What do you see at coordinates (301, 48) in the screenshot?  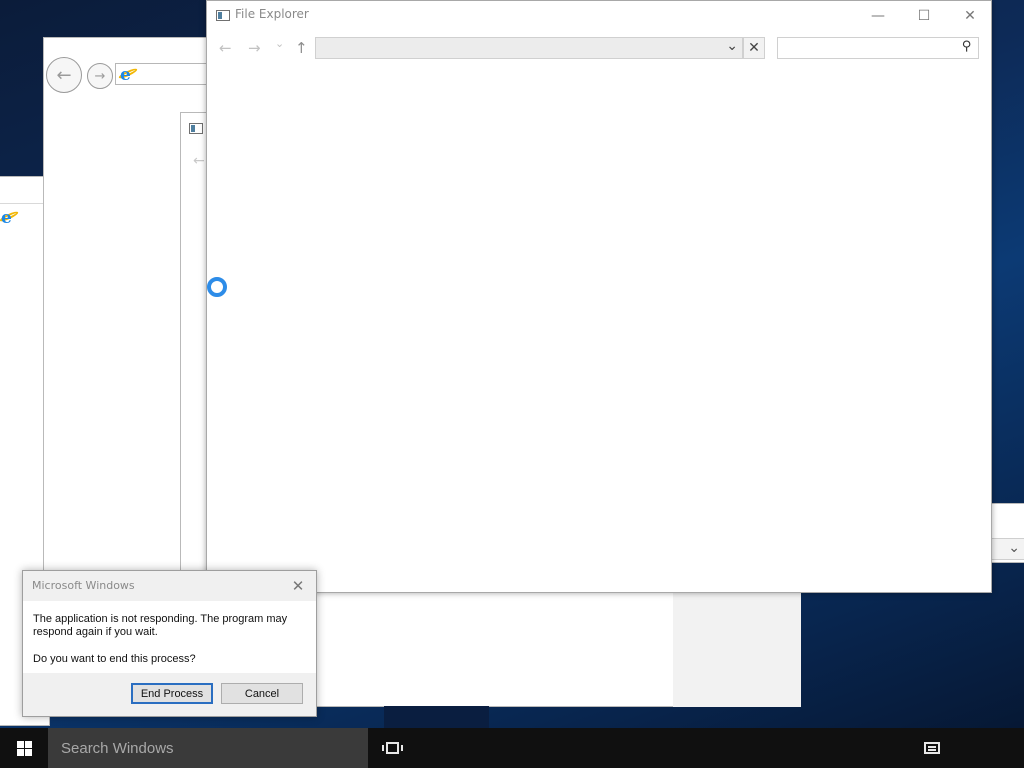 I see `up-button: ↑` at bounding box center [301, 48].